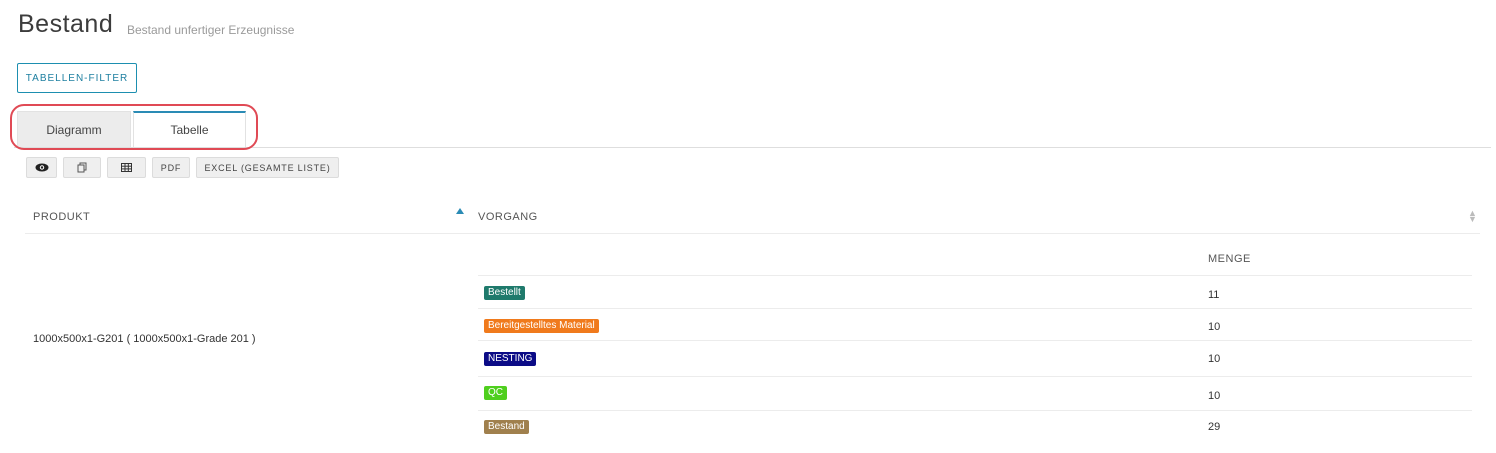 This screenshot has width=1496, height=453. I want to click on qty-nesting: 10, so click(1214, 359).